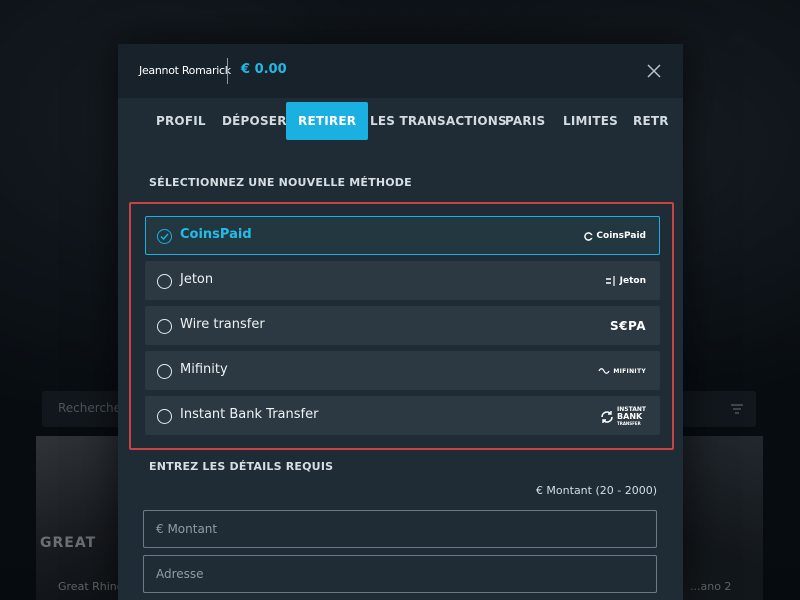 The height and width of the screenshot is (600, 800). Describe the element at coordinates (327, 121) in the screenshot. I see `tab-retirer: RETIRER` at that location.